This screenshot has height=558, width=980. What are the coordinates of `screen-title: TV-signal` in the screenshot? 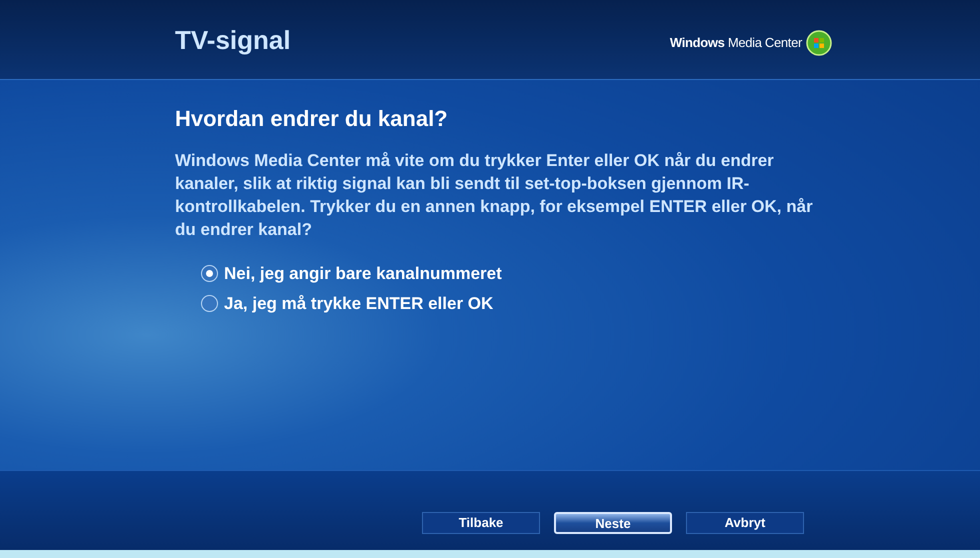 It's located at (233, 40).